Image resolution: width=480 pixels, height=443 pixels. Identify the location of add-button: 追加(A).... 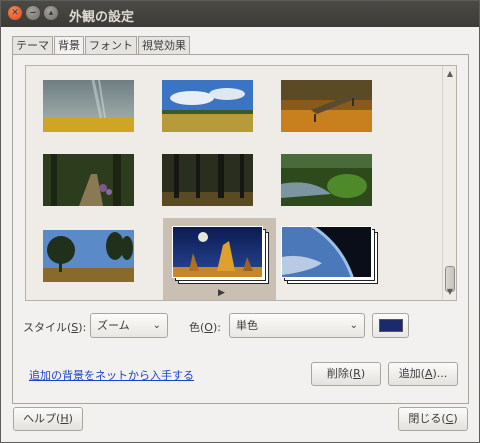
(423, 374).